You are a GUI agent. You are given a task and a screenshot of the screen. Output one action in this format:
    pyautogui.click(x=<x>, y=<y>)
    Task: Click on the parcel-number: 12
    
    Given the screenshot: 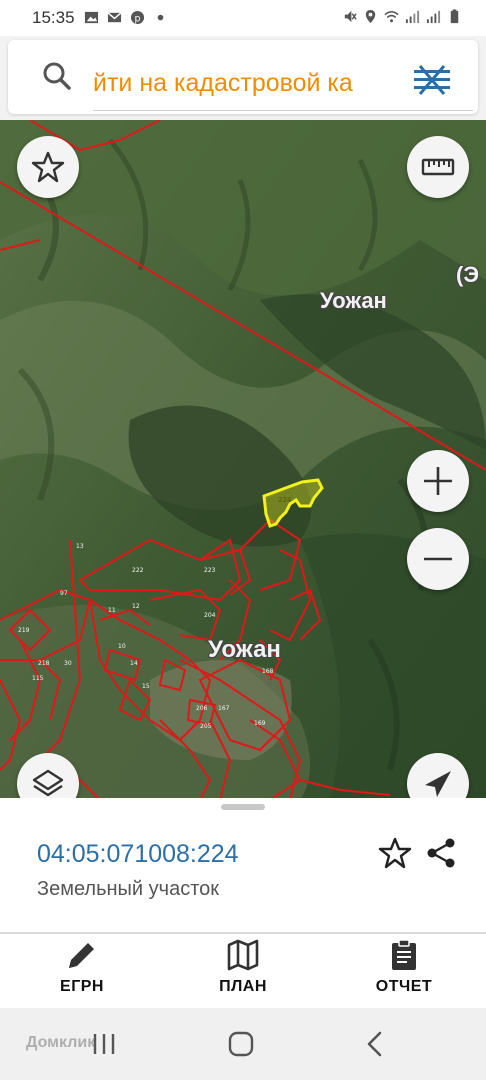 What is the action you would take?
    pyautogui.click(x=136, y=606)
    